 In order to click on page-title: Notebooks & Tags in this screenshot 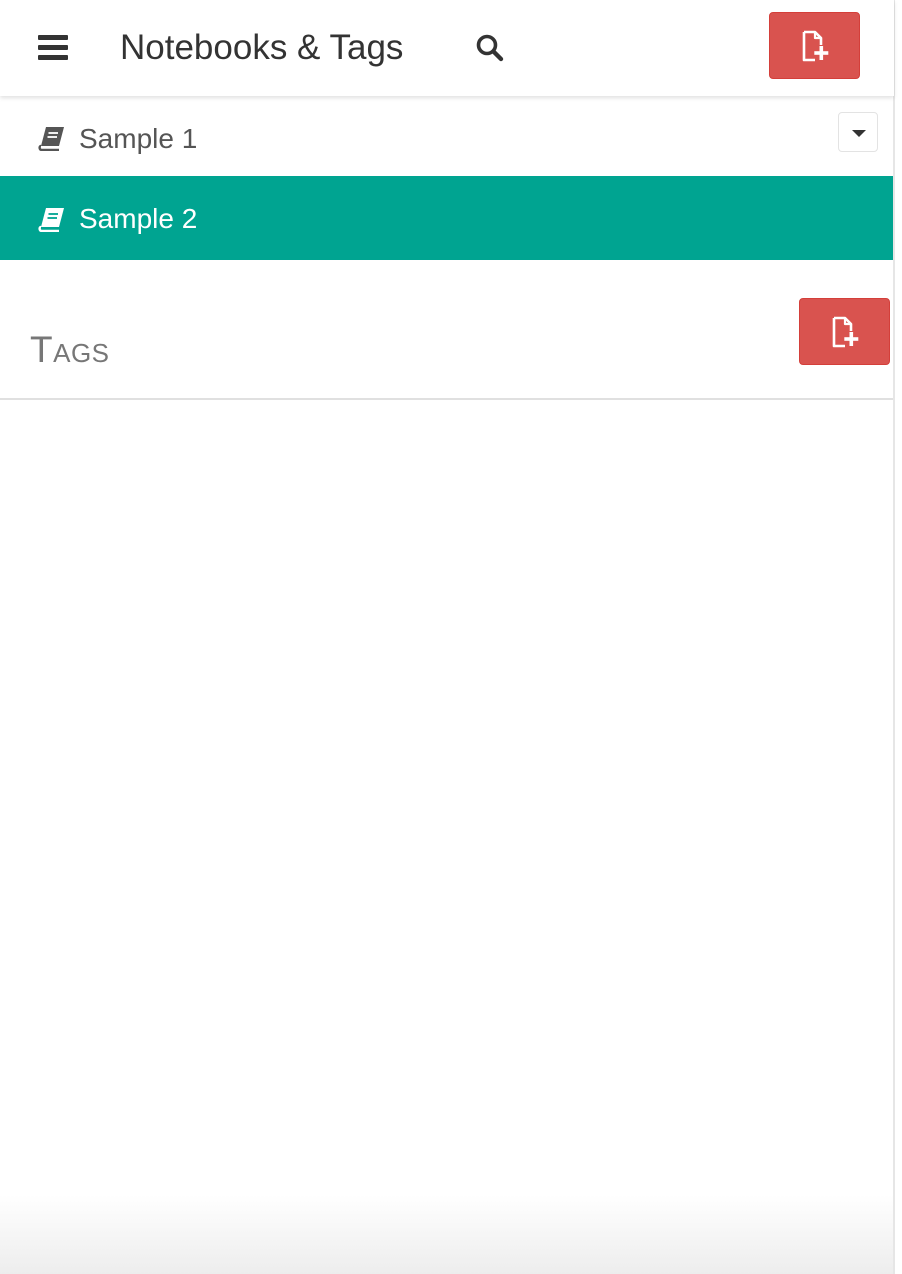, I will do `click(262, 47)`.